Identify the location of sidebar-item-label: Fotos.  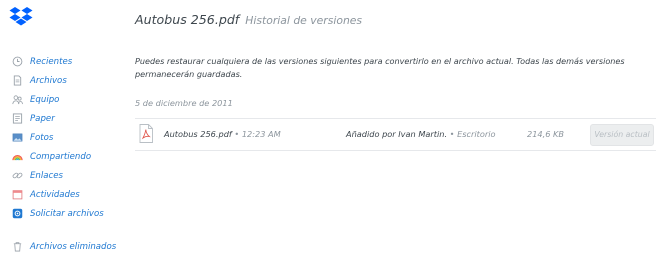
(42, 137).